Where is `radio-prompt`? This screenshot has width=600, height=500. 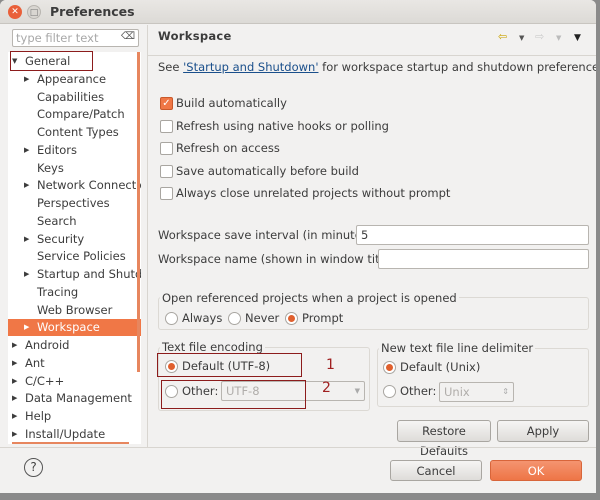 radio-prompt is located at coordinates (291, 318).